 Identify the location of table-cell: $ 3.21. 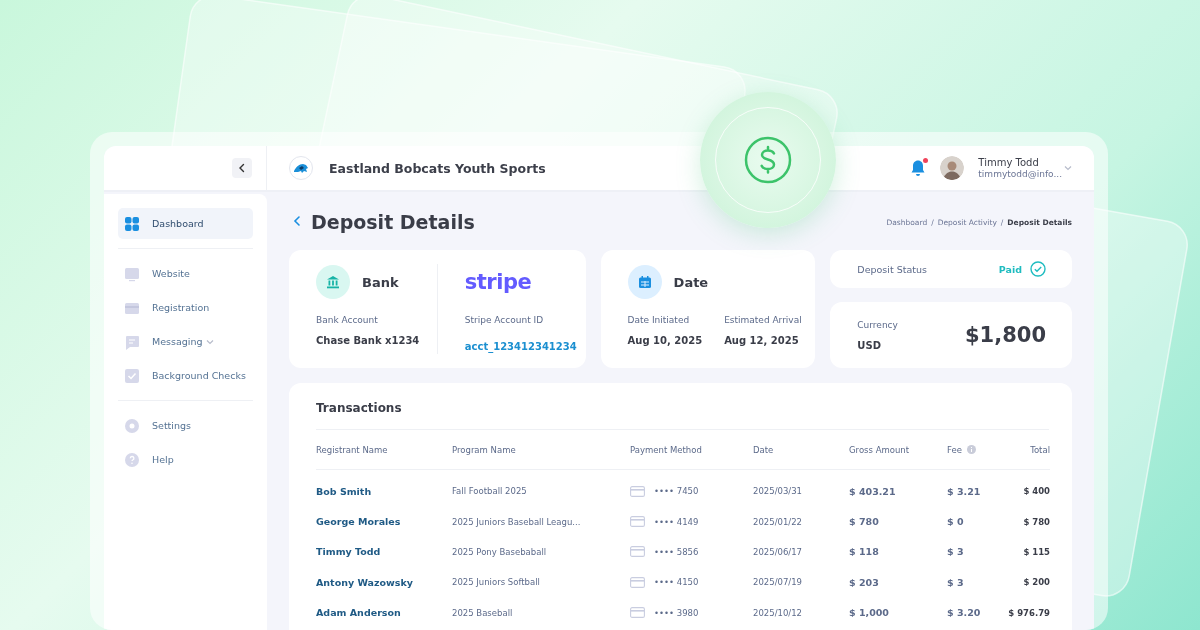
(964, 491).